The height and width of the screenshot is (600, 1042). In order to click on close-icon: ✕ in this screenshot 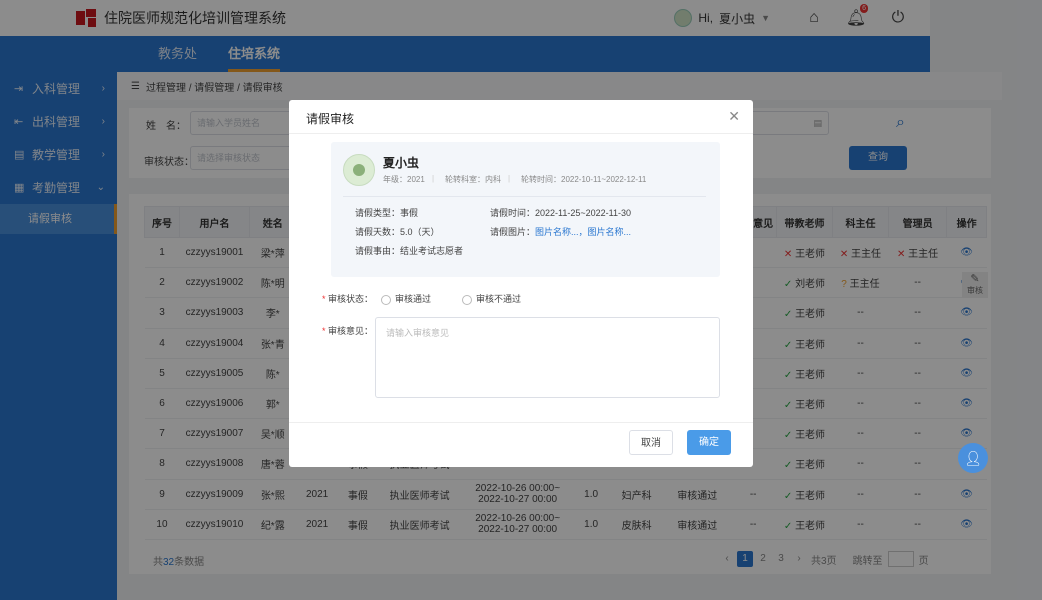, I will do `click(734, 116)`.